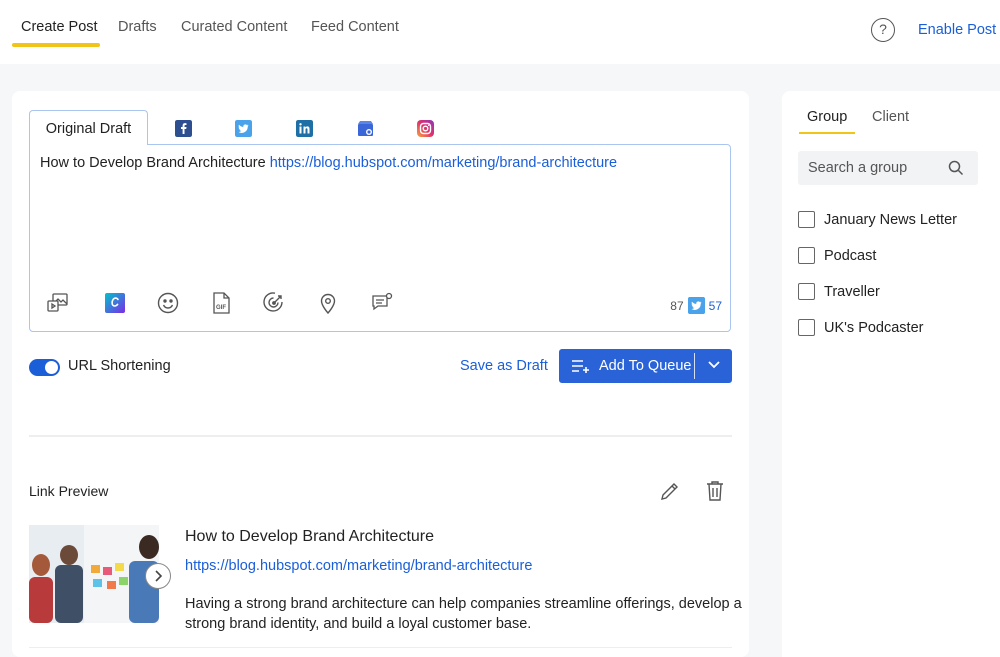  Describe the element at coordinates (221, 308) in the screenshot. I see `svg-text: GIF` at that location.